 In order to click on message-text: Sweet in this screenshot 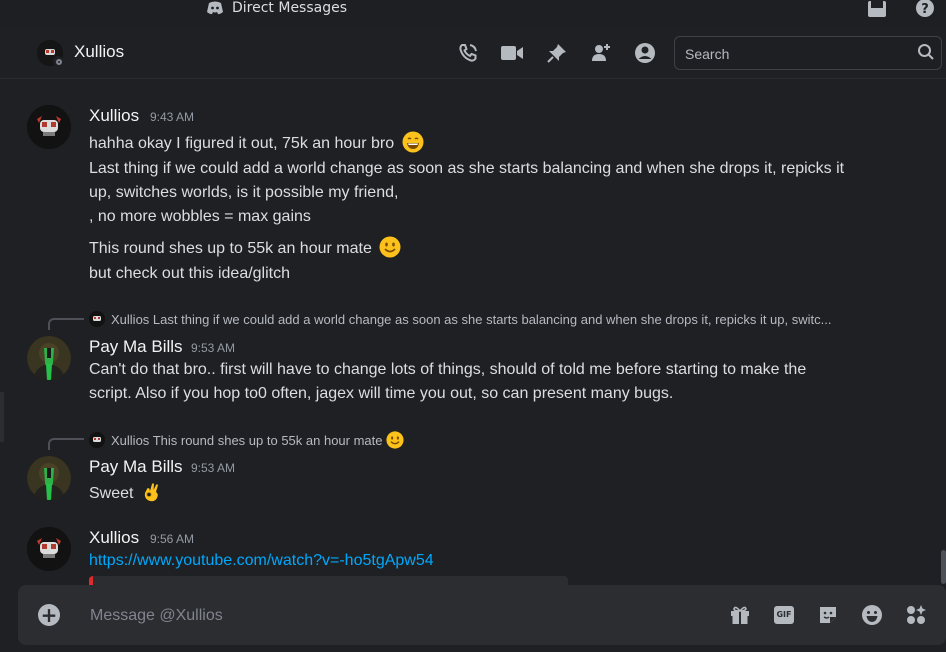, I will do `click(111, 493)`.